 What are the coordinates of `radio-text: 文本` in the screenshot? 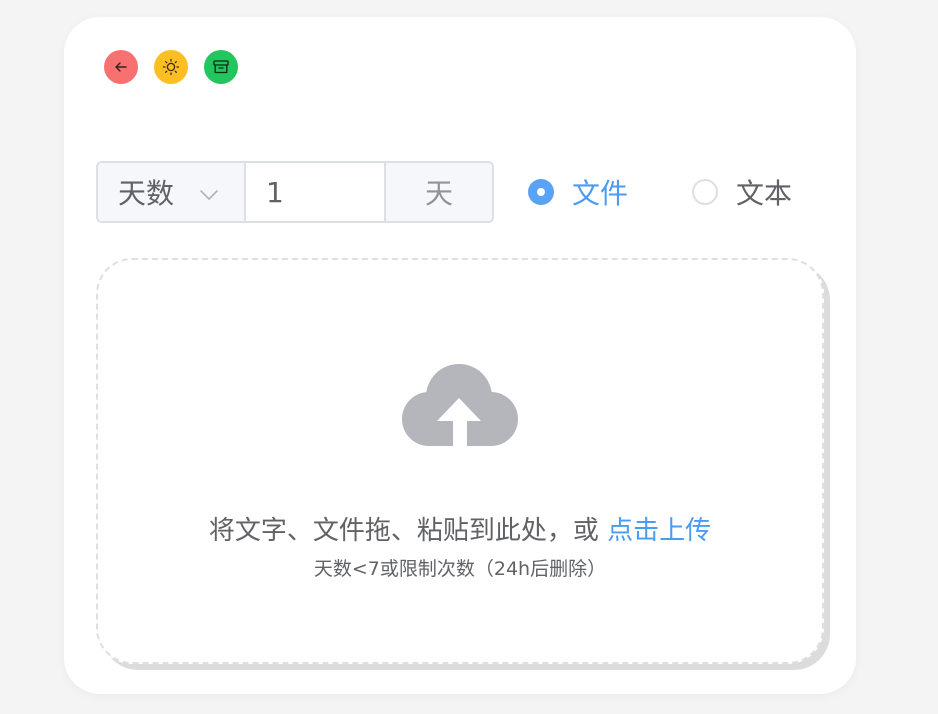 It's located at (742, 193).